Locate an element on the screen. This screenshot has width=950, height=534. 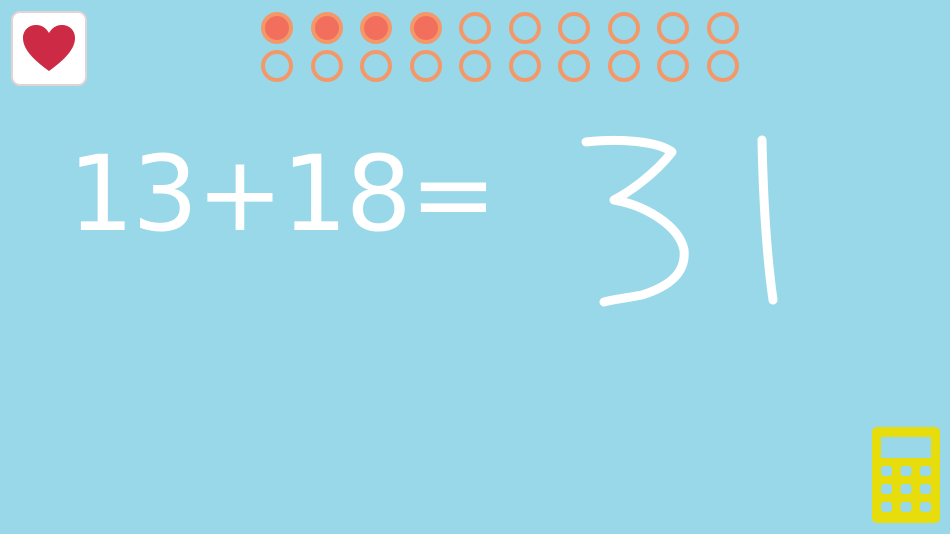
lives-button is located at coordinates (49, 48).